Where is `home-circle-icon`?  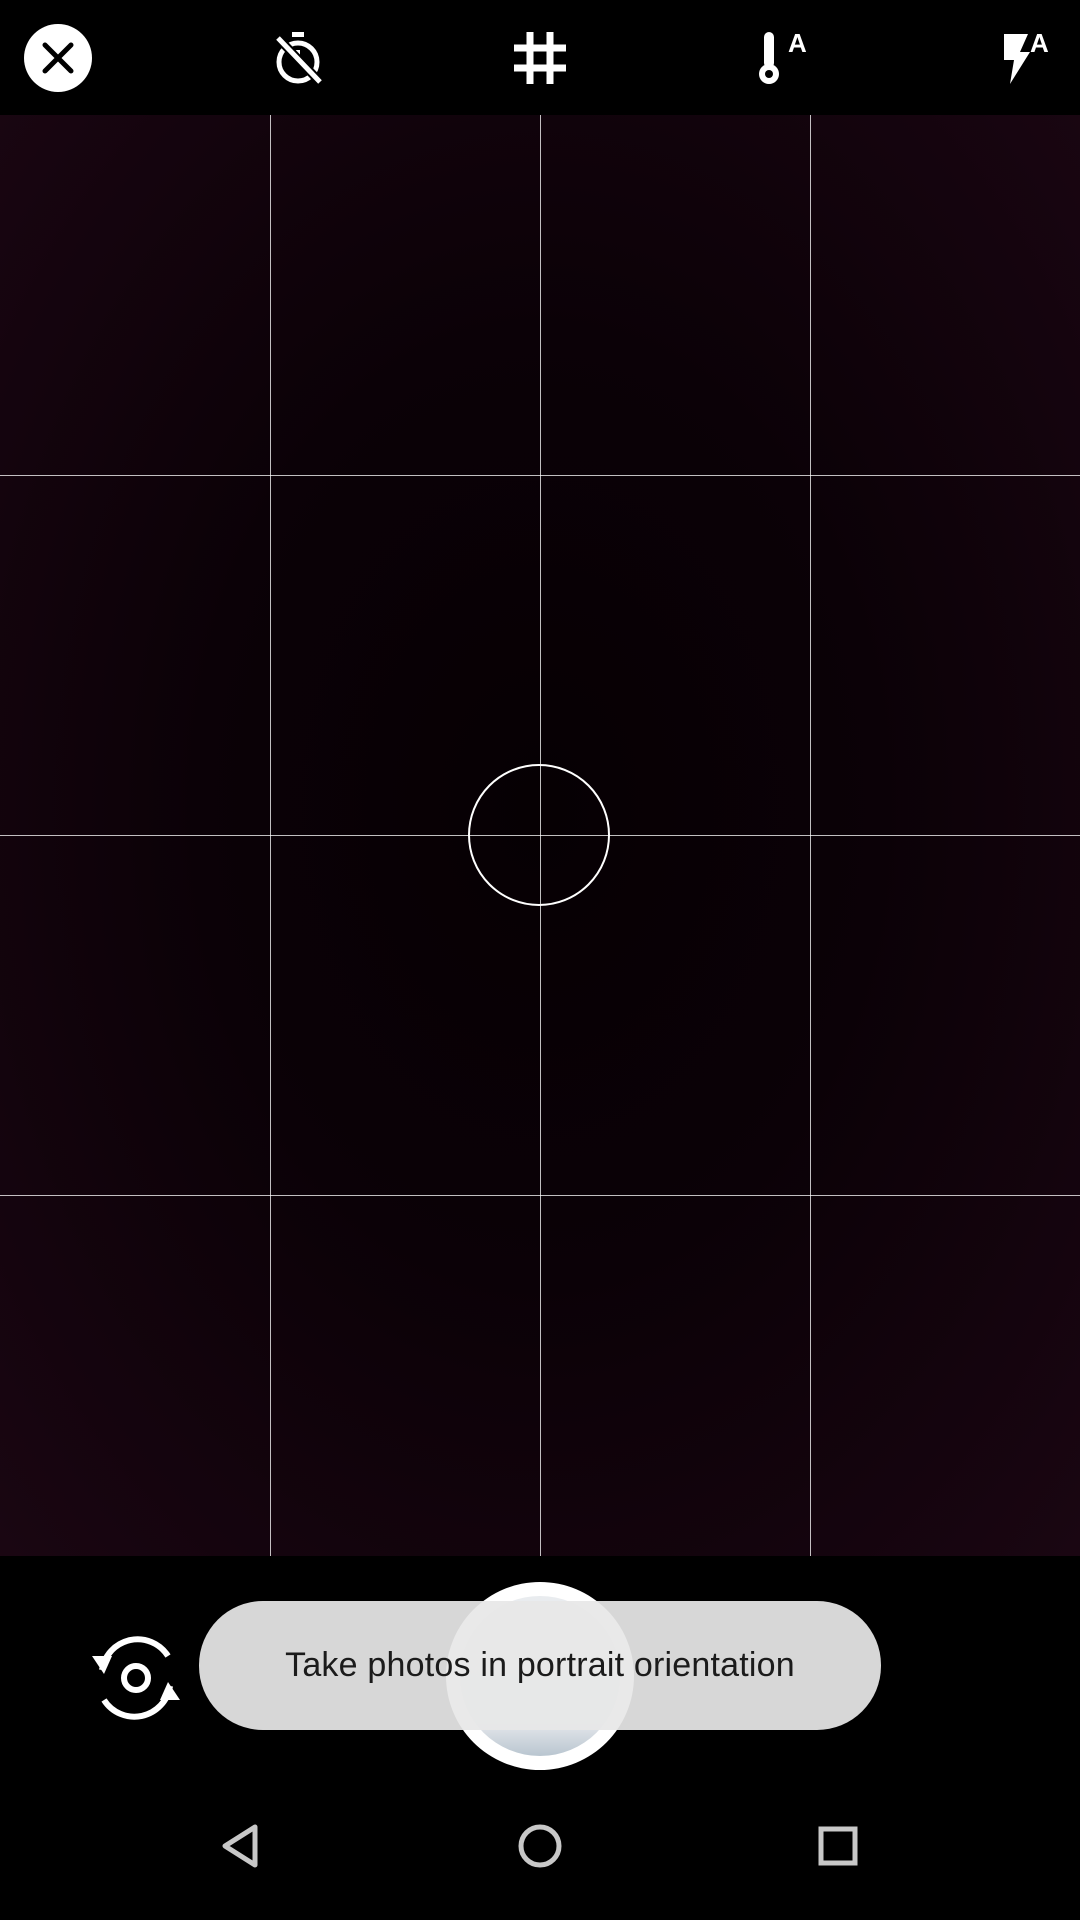
home-circle-icon is located at coordinates (540, 1846).